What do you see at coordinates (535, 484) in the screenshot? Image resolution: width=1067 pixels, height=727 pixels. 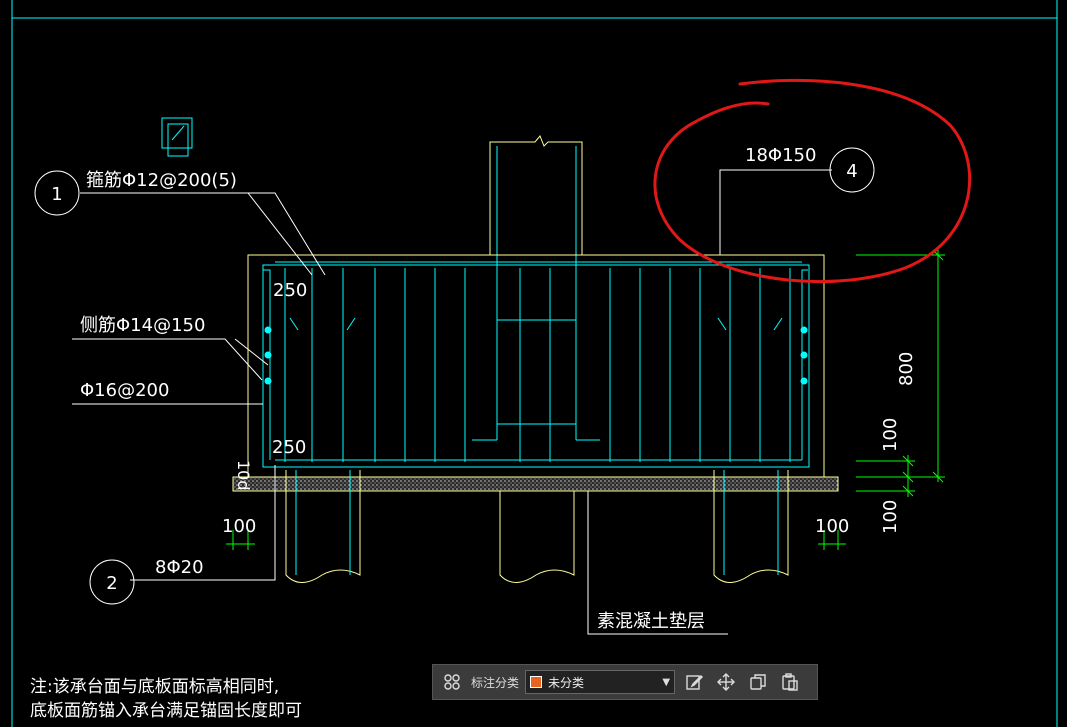 I see `cushion-layer` at bounding box center [535, 484].